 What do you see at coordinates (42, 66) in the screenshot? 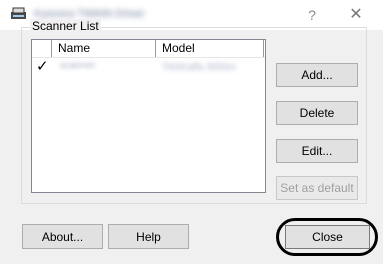
I see `default-check-icon: ✓` at bounding box center [42, 66].